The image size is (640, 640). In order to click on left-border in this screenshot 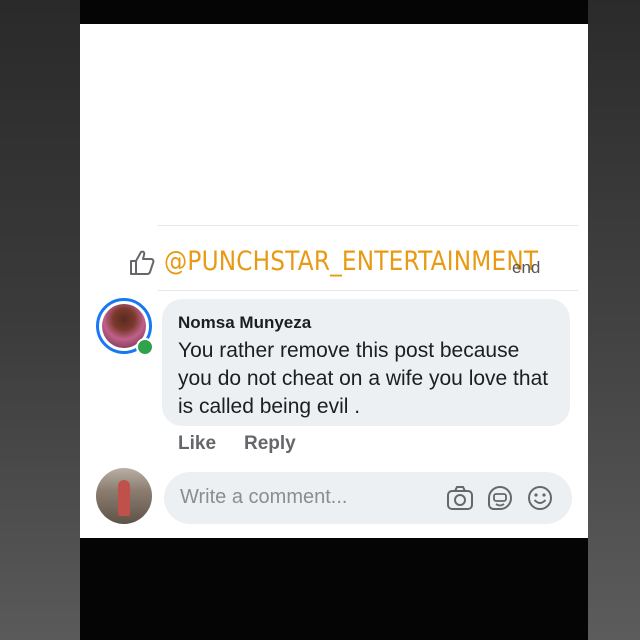, I will do `click(40, 320)`.